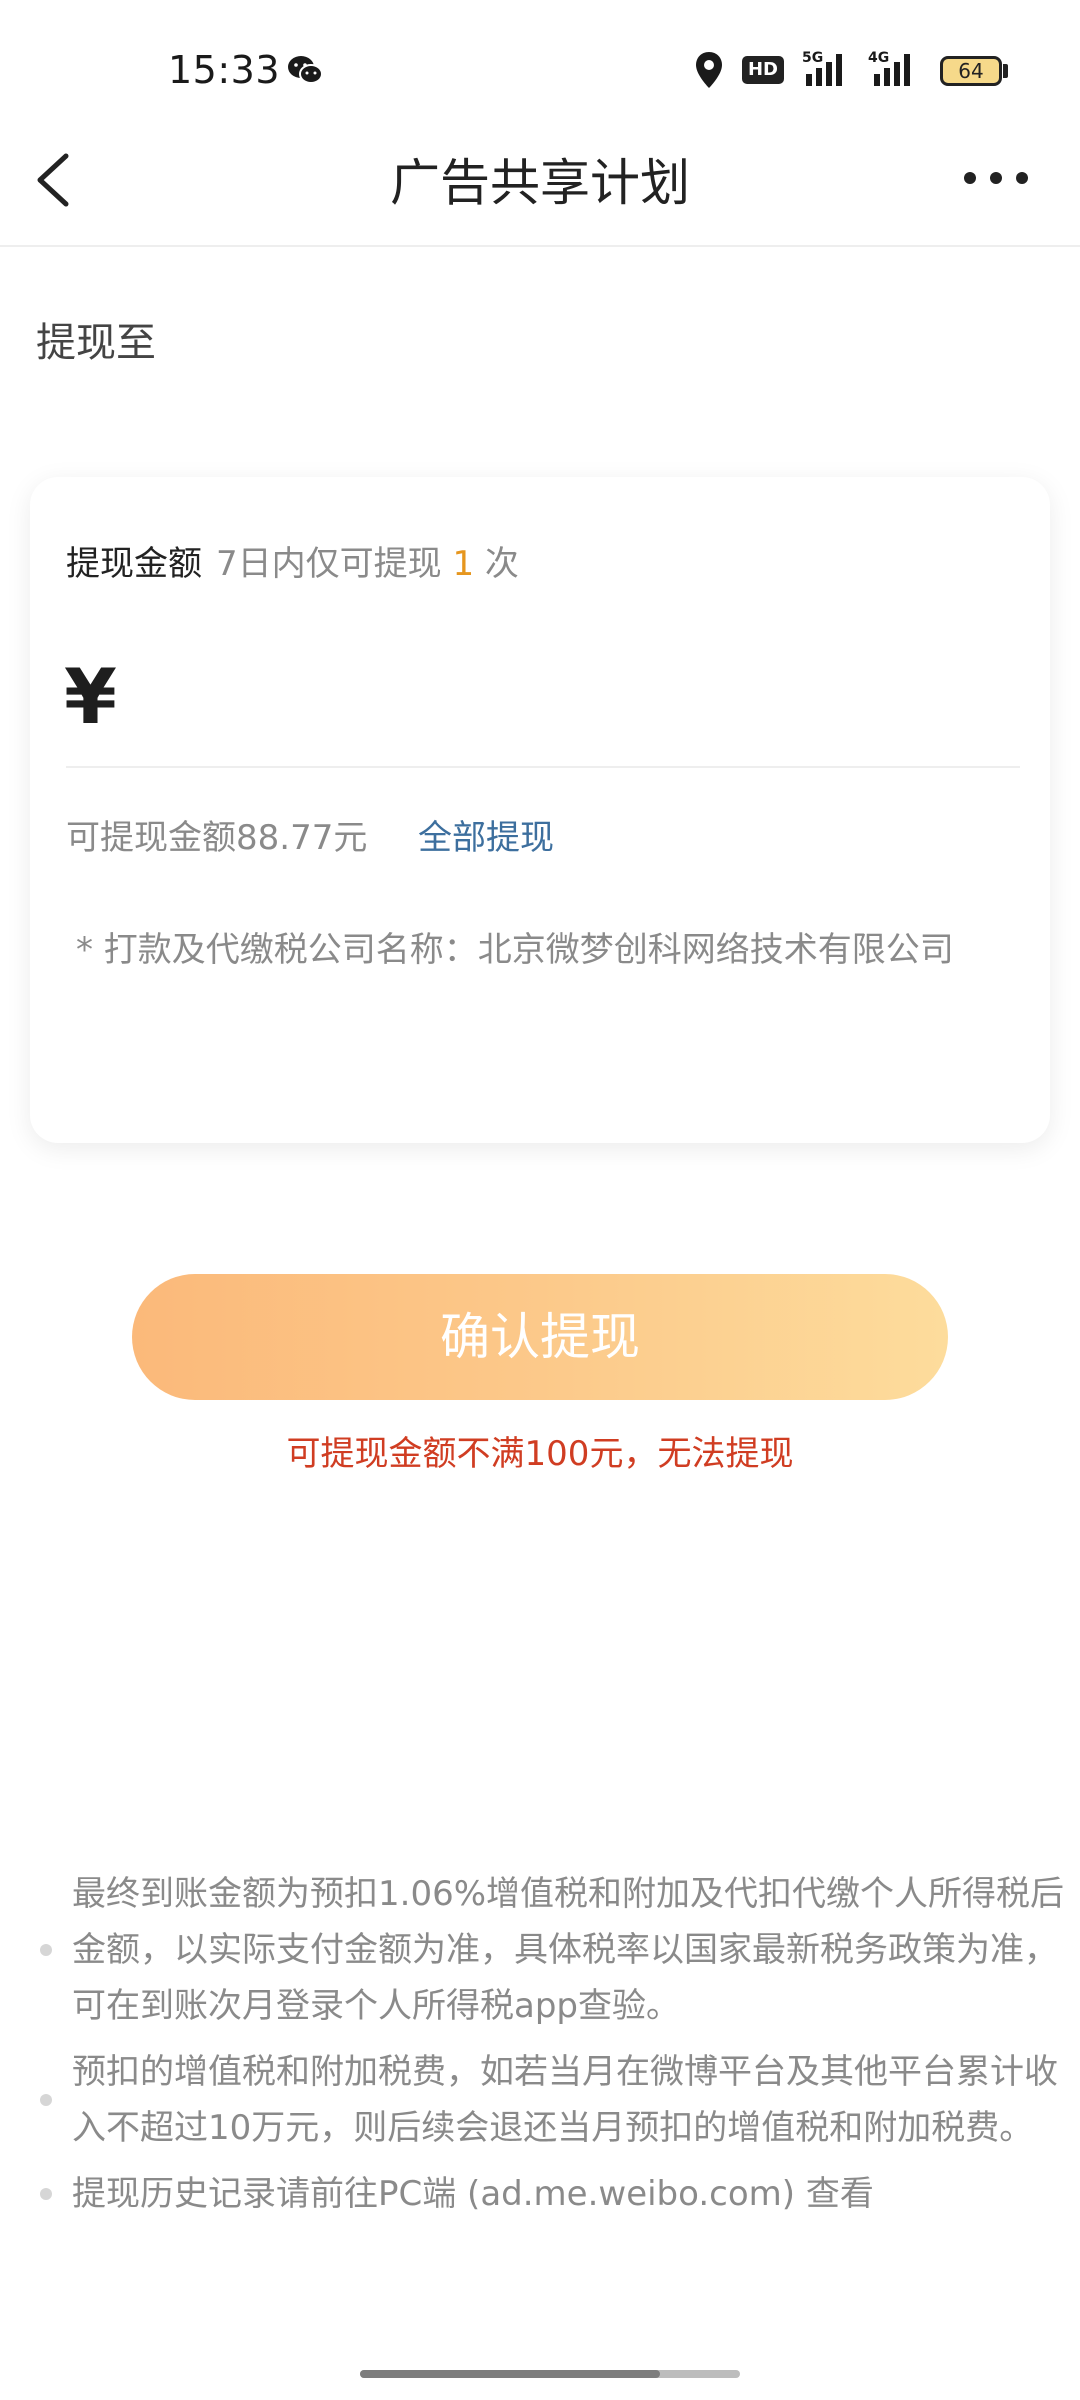 This screenshot has width=1080, height=2400. What do you see at coordinates (473, 2194) in the screenshot?
I see `note-text: 提现历史记录请前往PC端 (ad.me.weibo.com) 查看` at bounding box center [473, 2194].